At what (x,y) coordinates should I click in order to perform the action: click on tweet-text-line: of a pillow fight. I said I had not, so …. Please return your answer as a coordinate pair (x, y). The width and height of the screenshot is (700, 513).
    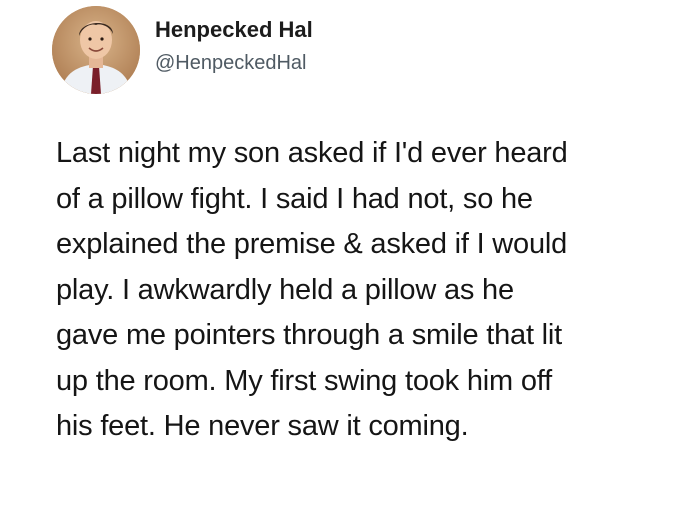
    Looking at the image, I should click on (294, 198).